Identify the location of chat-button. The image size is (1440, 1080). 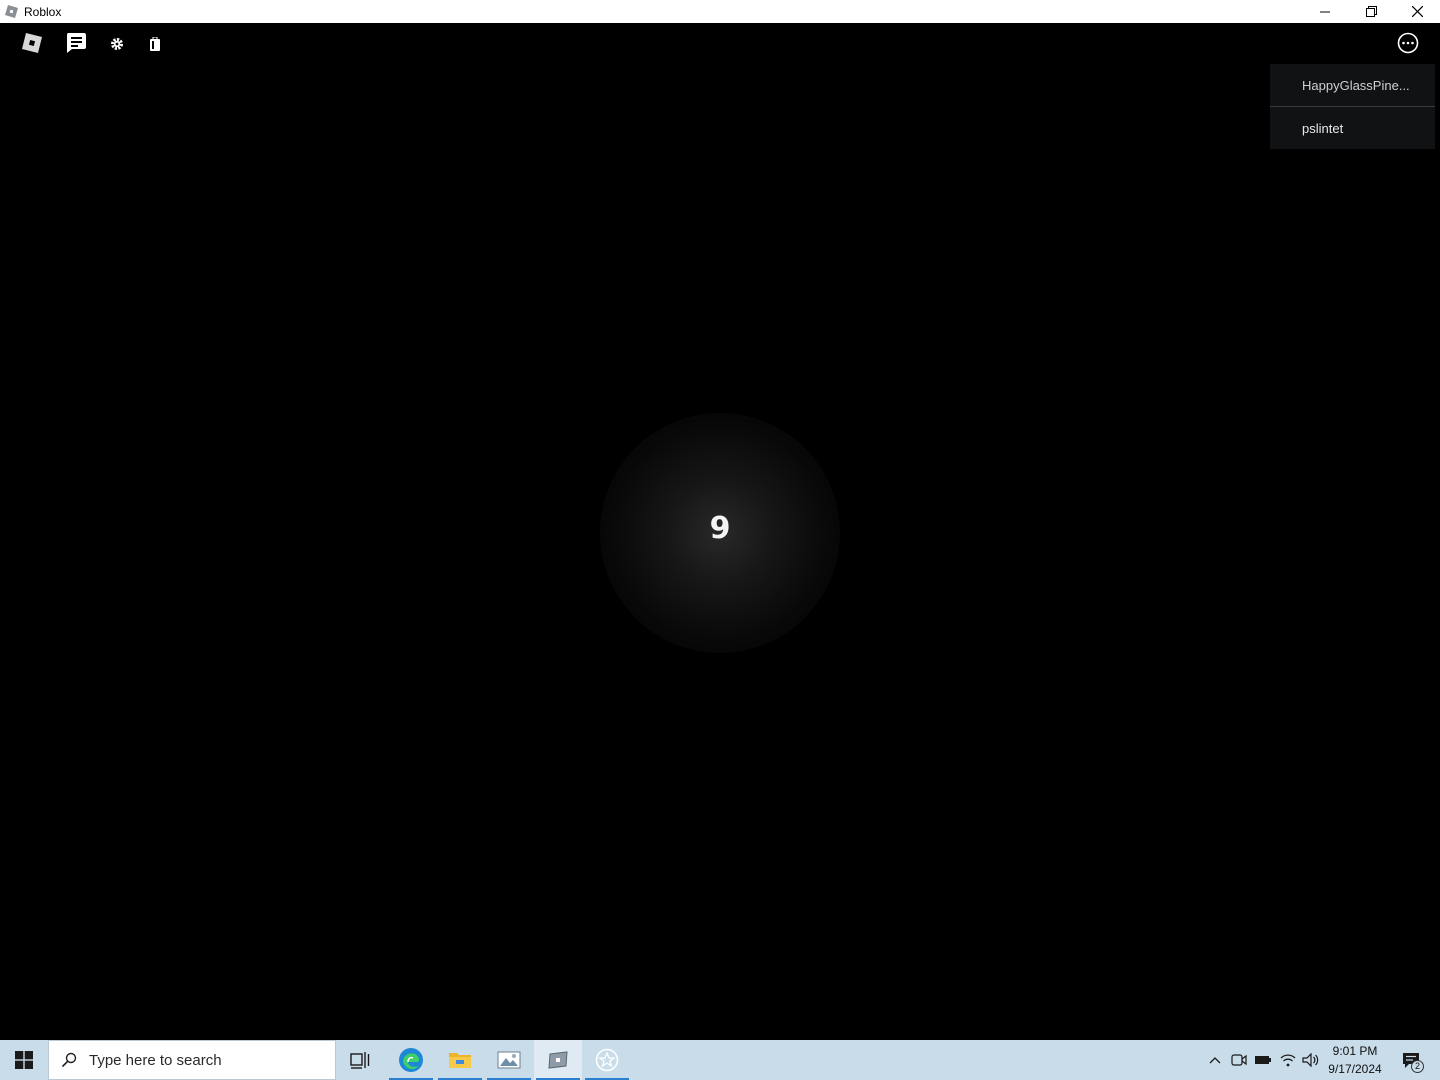
(76, 43).